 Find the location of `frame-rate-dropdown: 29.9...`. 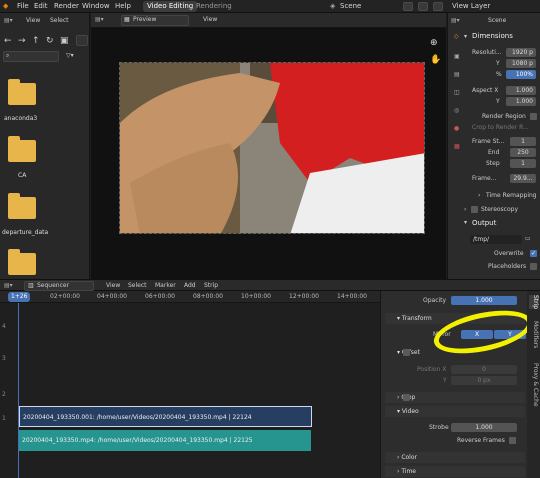

frame-rate-dropdown: 29.9... is located at coordinates (523, 178).